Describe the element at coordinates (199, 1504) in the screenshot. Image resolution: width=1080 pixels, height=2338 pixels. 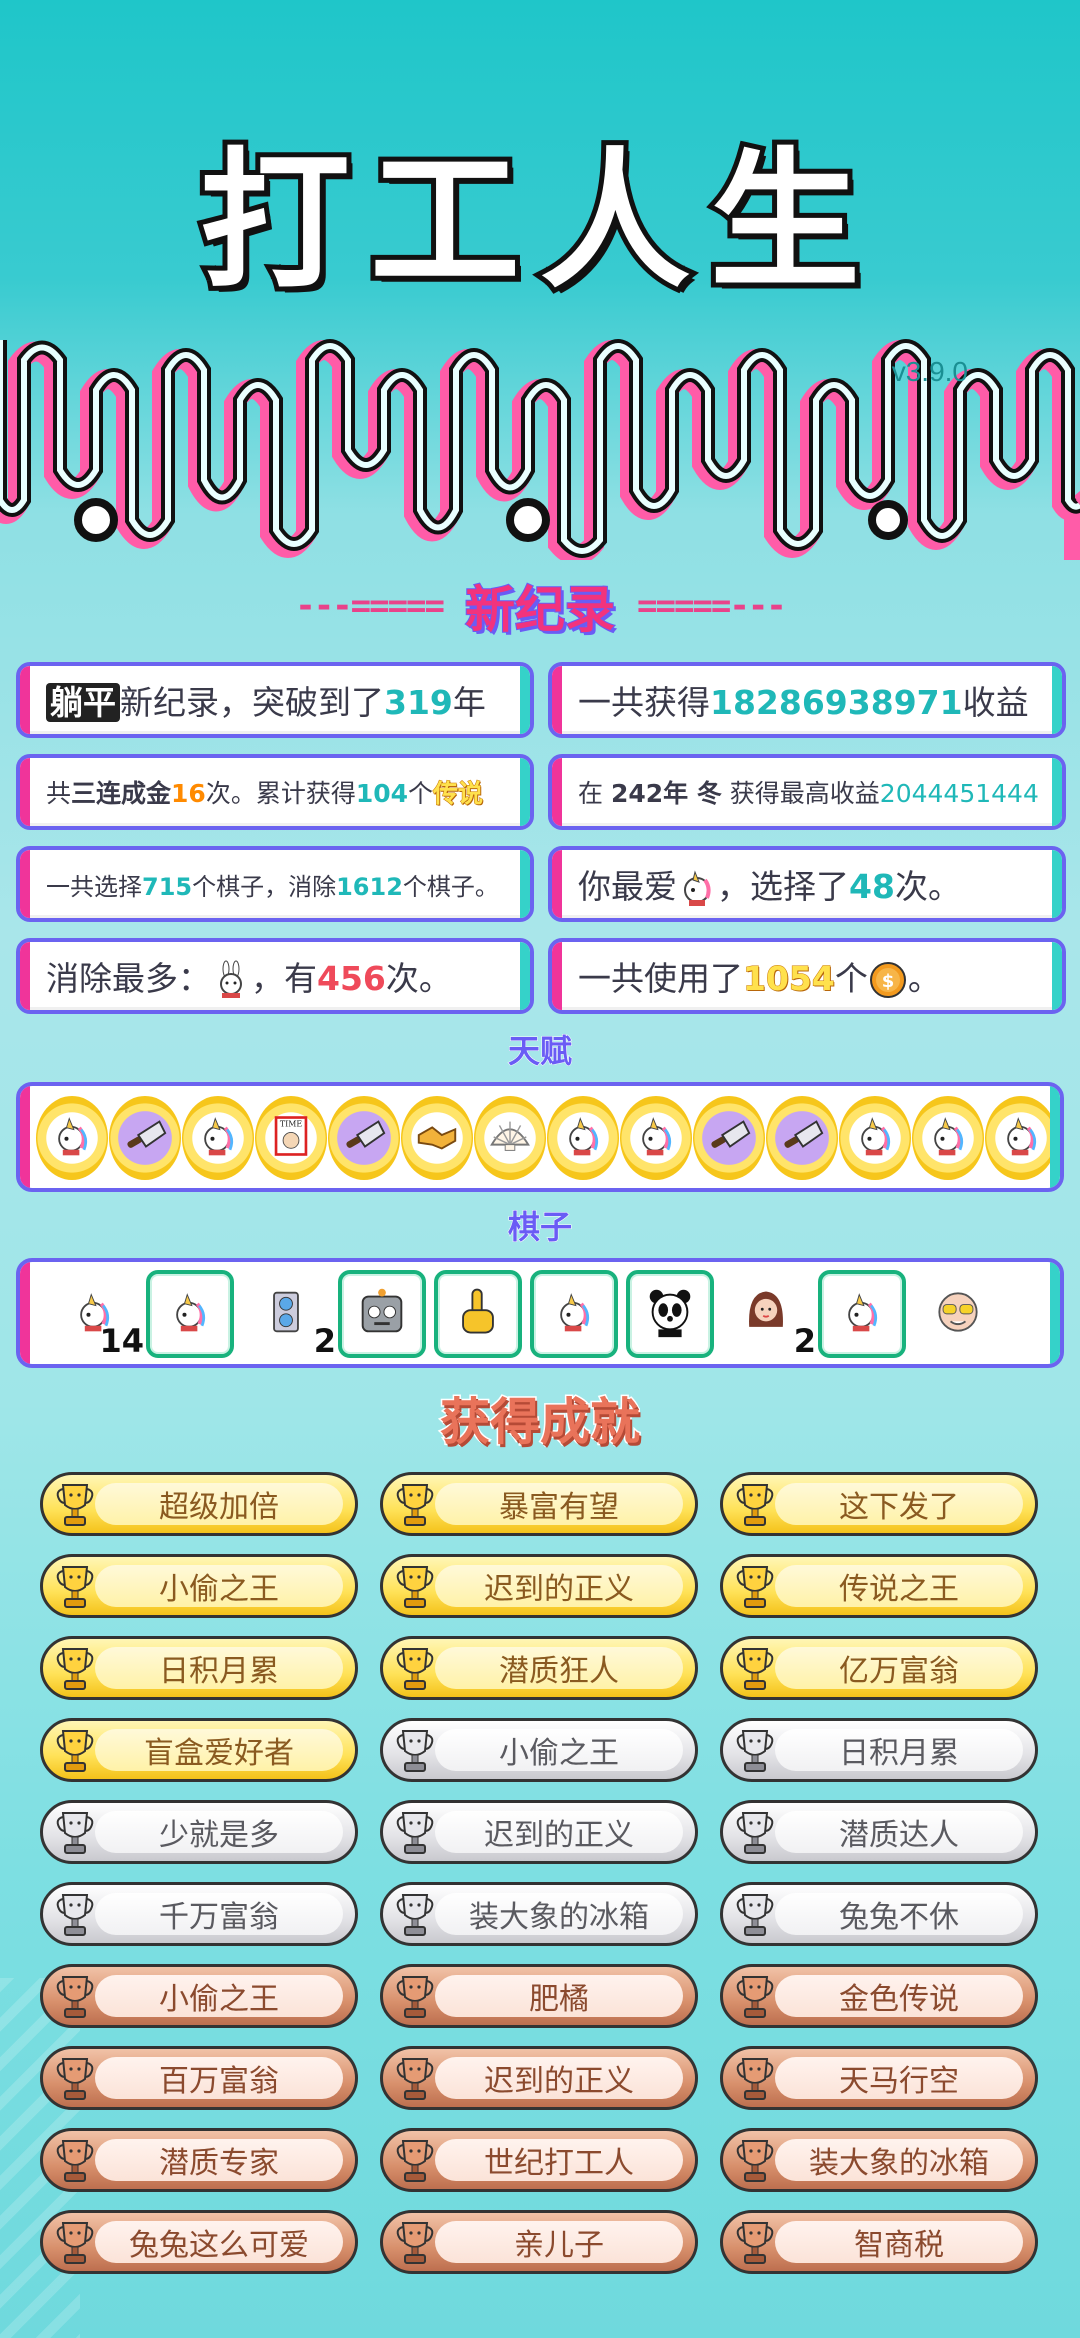
I see `achievement-badge: 超级加倍` at that location.